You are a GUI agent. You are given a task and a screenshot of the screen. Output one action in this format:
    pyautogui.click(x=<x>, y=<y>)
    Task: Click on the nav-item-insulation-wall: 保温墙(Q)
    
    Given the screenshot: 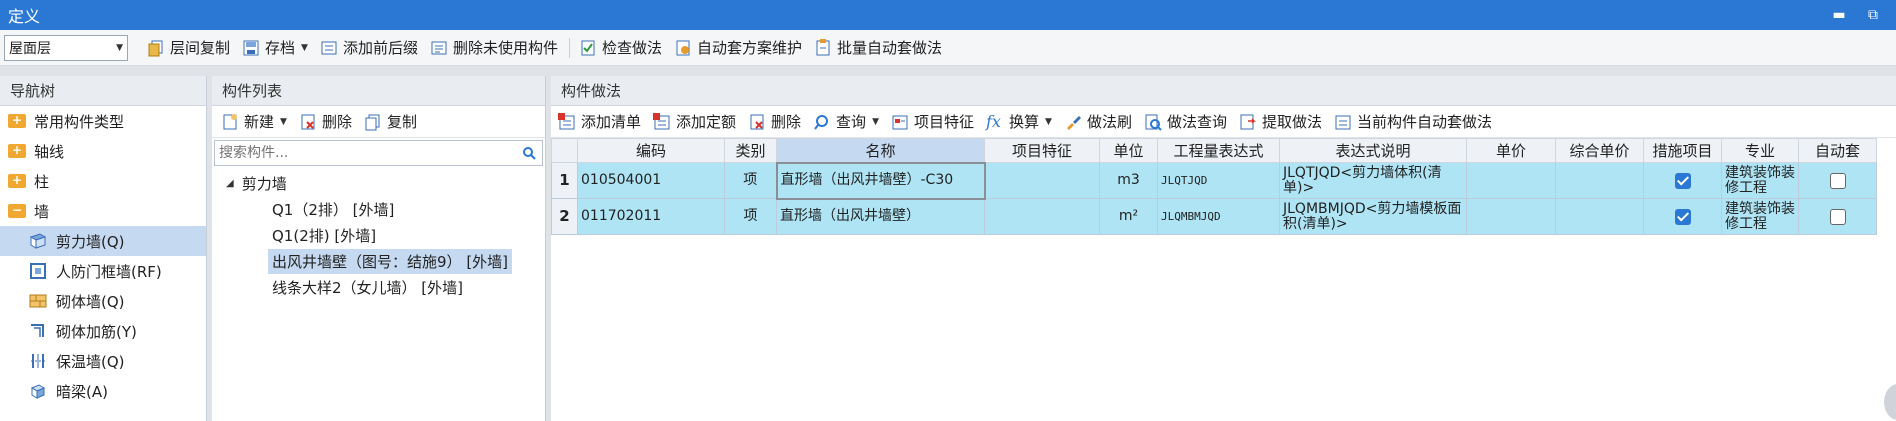 What is the action you would take?
    pyautogui.click(x=103, y=361)
    